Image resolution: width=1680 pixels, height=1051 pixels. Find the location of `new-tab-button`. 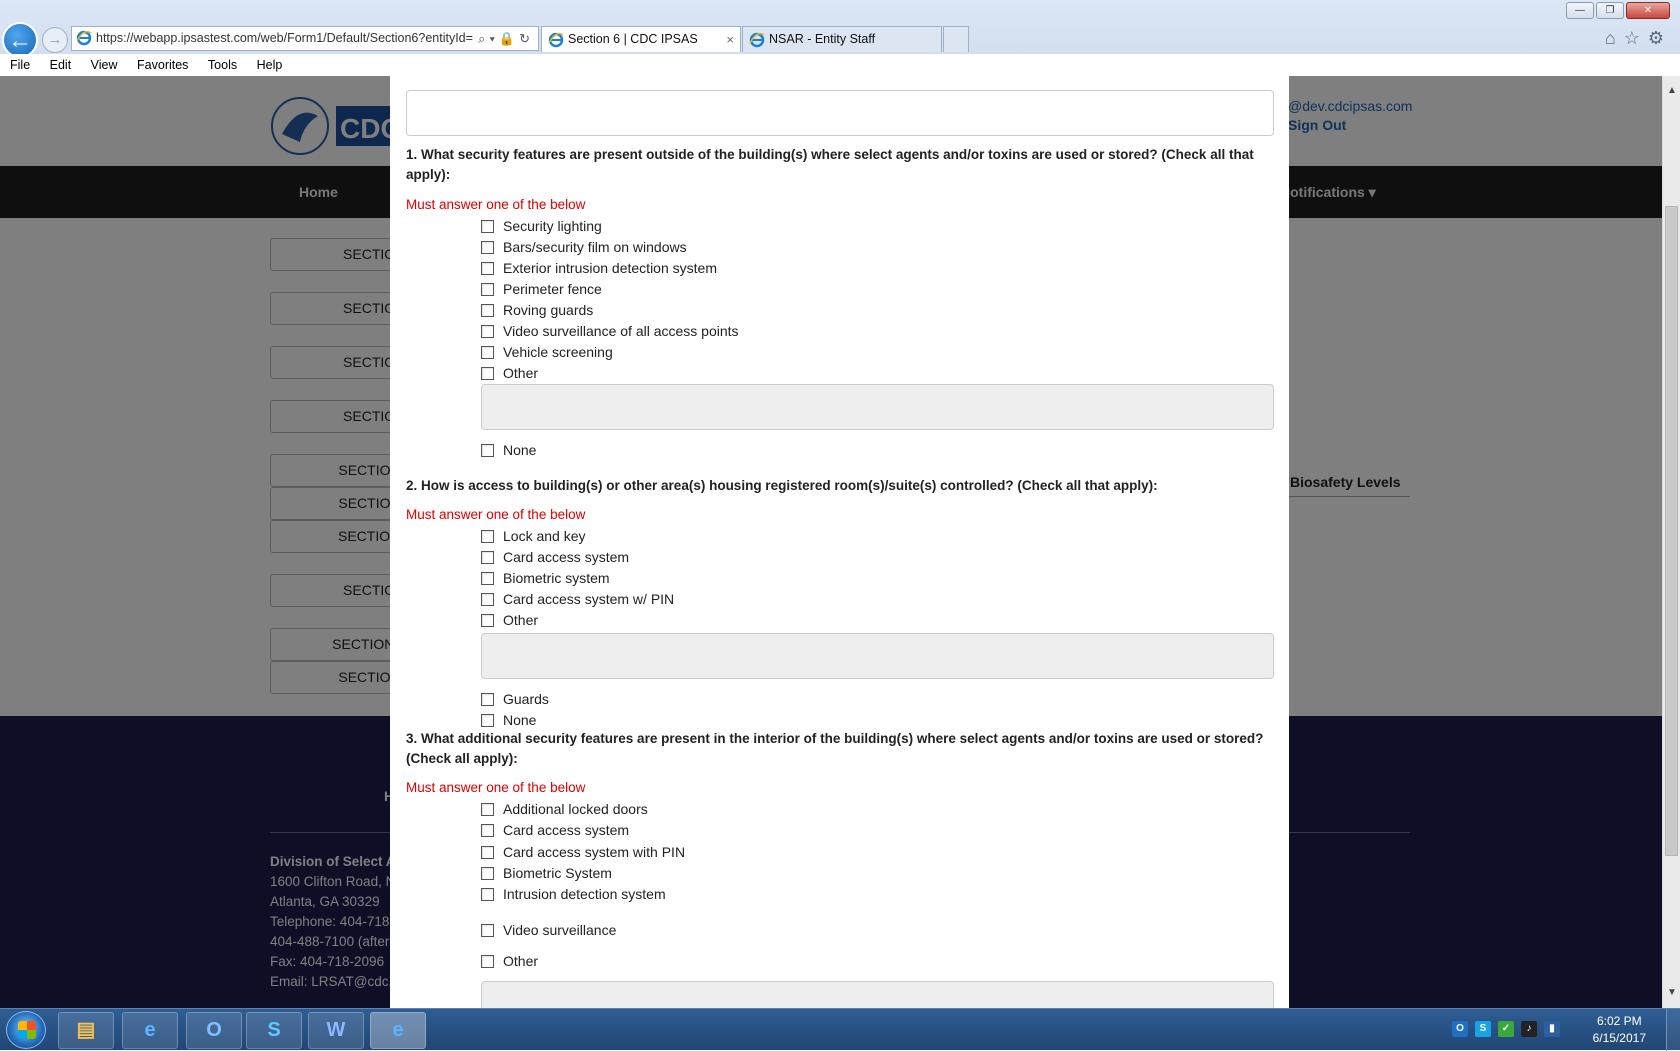

new-tab-button is located at coordinates (956, 39).